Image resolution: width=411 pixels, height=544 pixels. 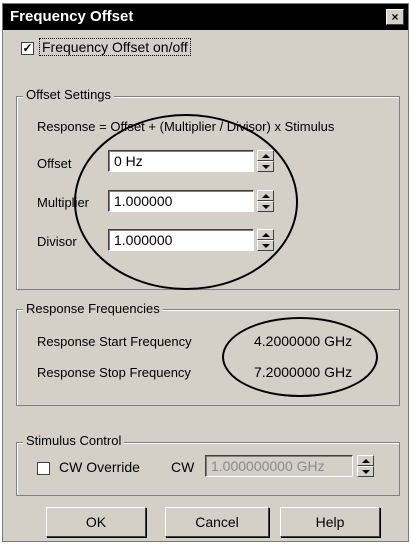 I want to click on offset-down-button, so click(x=265, y=166).